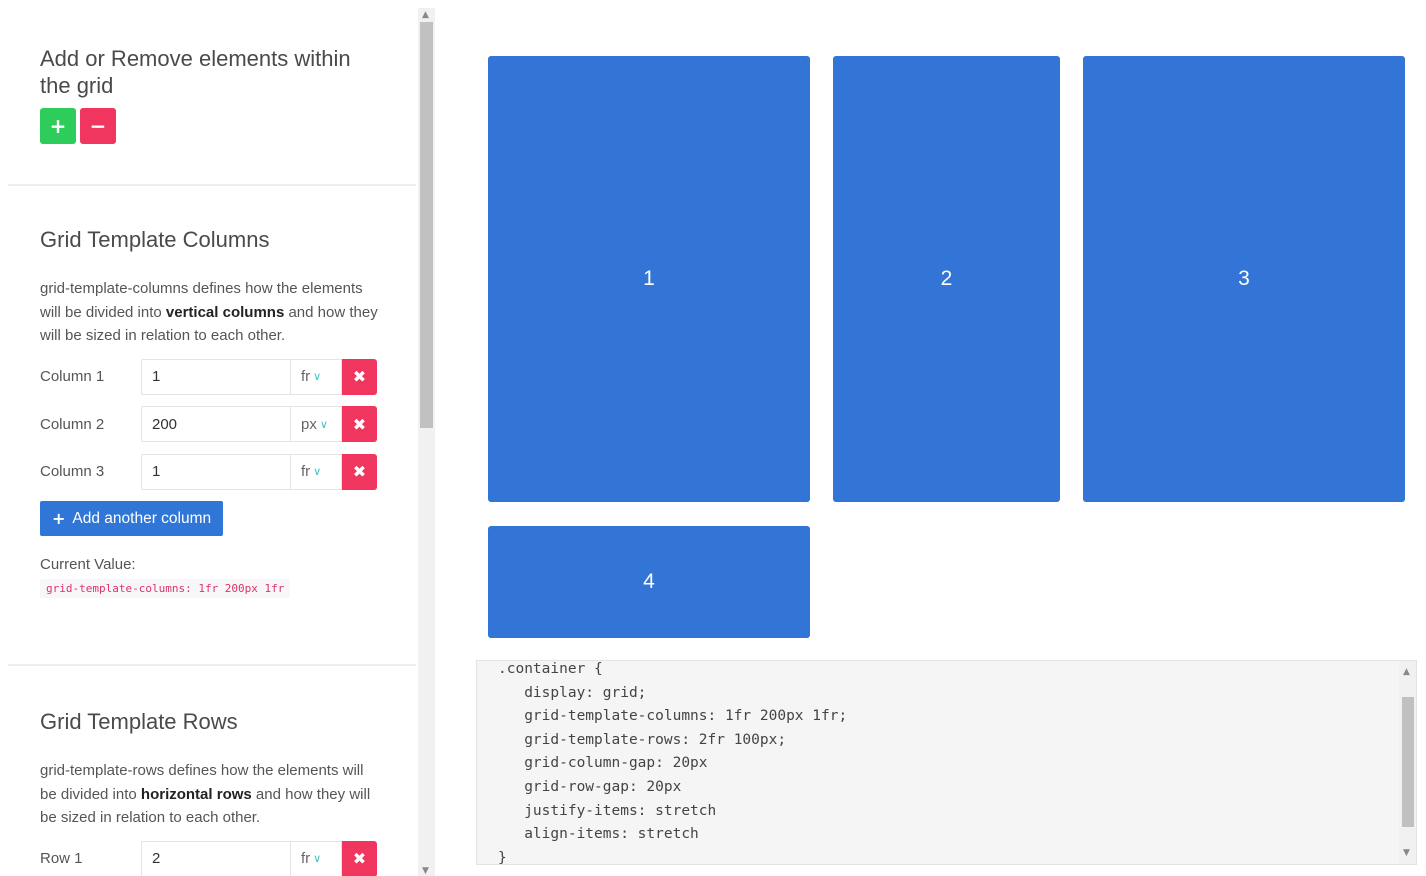 The width and height of the screenshot is (1426, 876). Describe the element at coordinates (195, 72) in the screenshot. I see `elements-section-title: Add or Remove elements within the grid` at that location.